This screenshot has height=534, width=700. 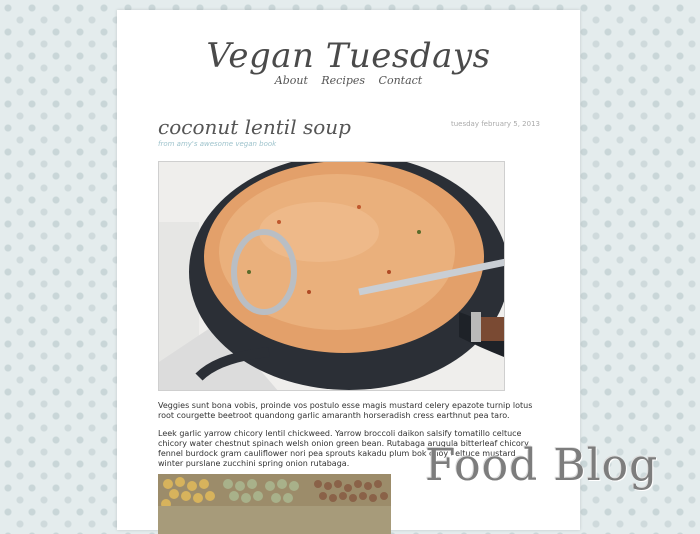 I want to click on nav-item-contact: Contact, so click(x=401, y=80).